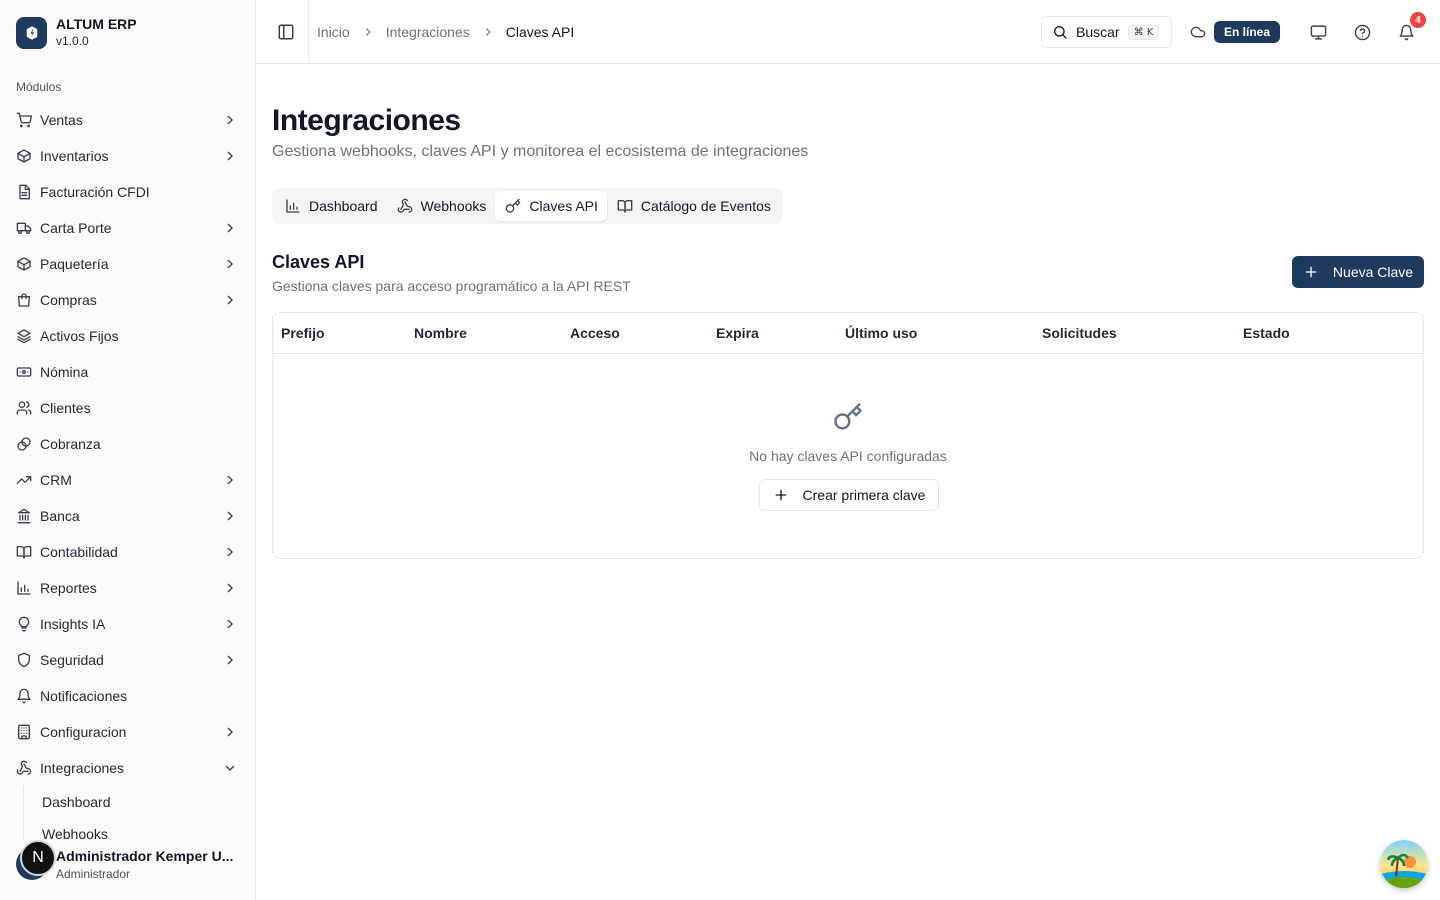  What do you see at coordinates (286, 32) in the screenshot?
I see `sidebar-toggle-icon` at bounding box center [286, 32].